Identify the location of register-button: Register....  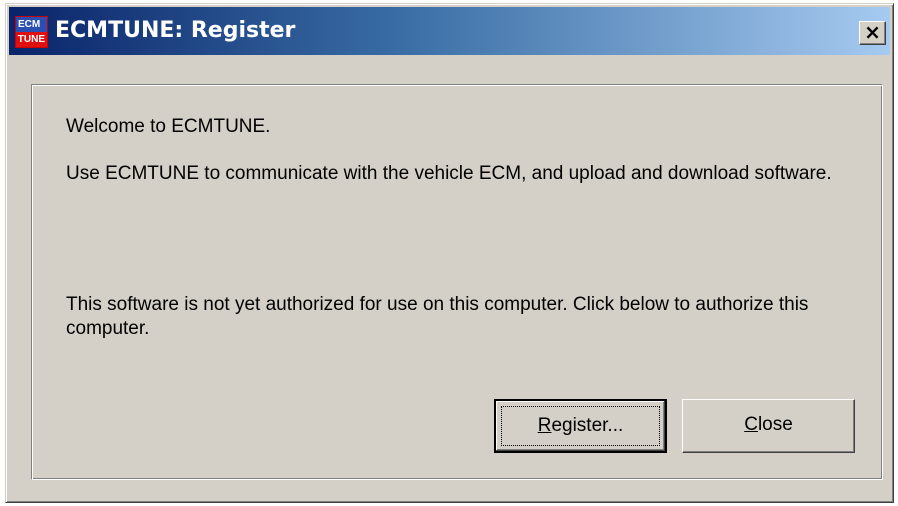
(580, 426).